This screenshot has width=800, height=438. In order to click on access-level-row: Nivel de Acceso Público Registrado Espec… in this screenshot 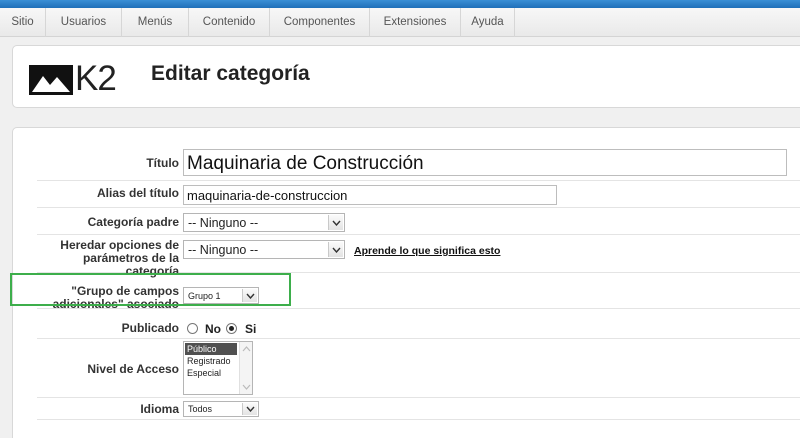, I will do `click(418, 368)`.